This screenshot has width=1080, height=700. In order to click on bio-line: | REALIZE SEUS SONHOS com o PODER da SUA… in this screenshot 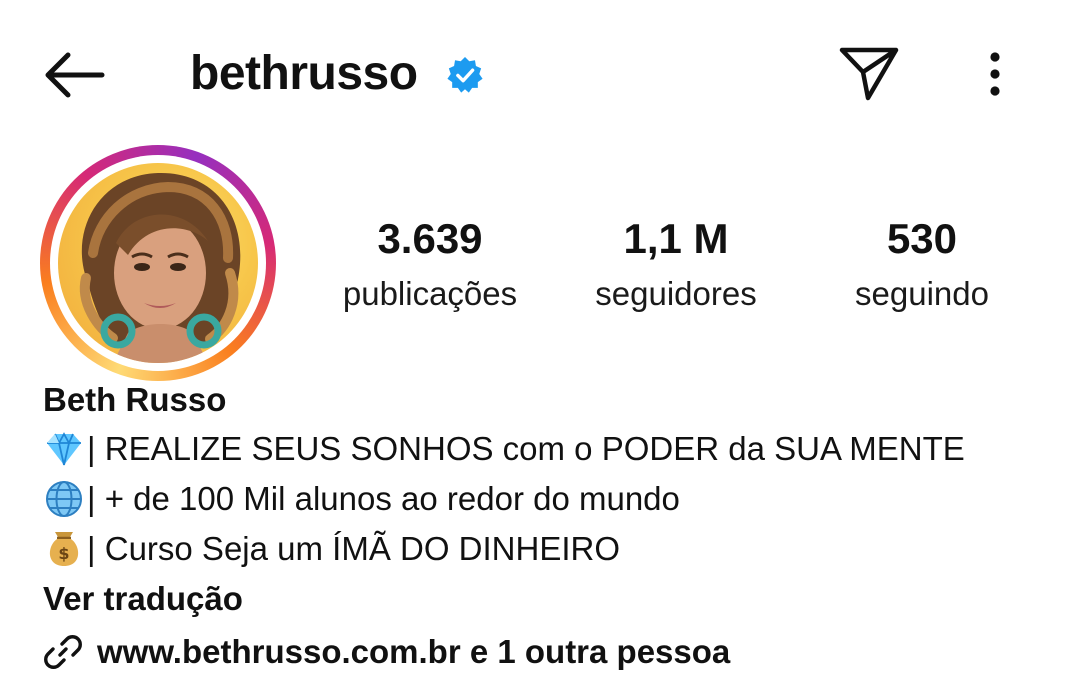, I will do `click(548, 449)`.